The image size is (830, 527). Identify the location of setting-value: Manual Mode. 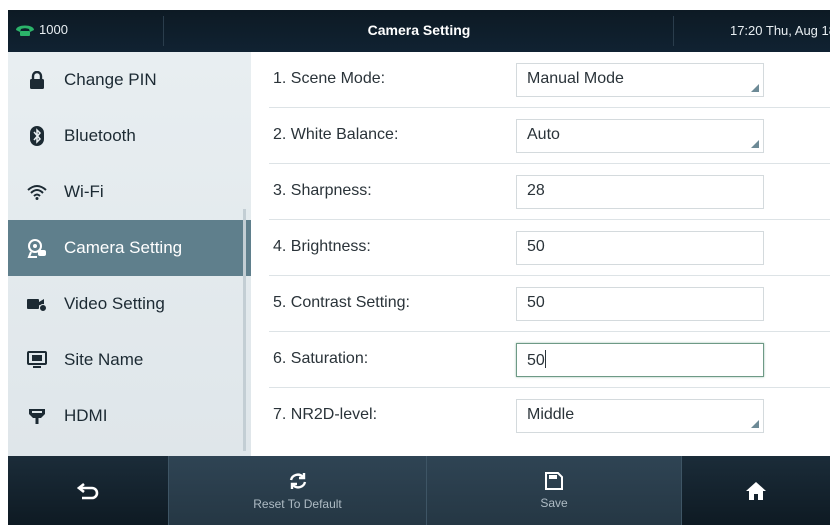
(575, 78).